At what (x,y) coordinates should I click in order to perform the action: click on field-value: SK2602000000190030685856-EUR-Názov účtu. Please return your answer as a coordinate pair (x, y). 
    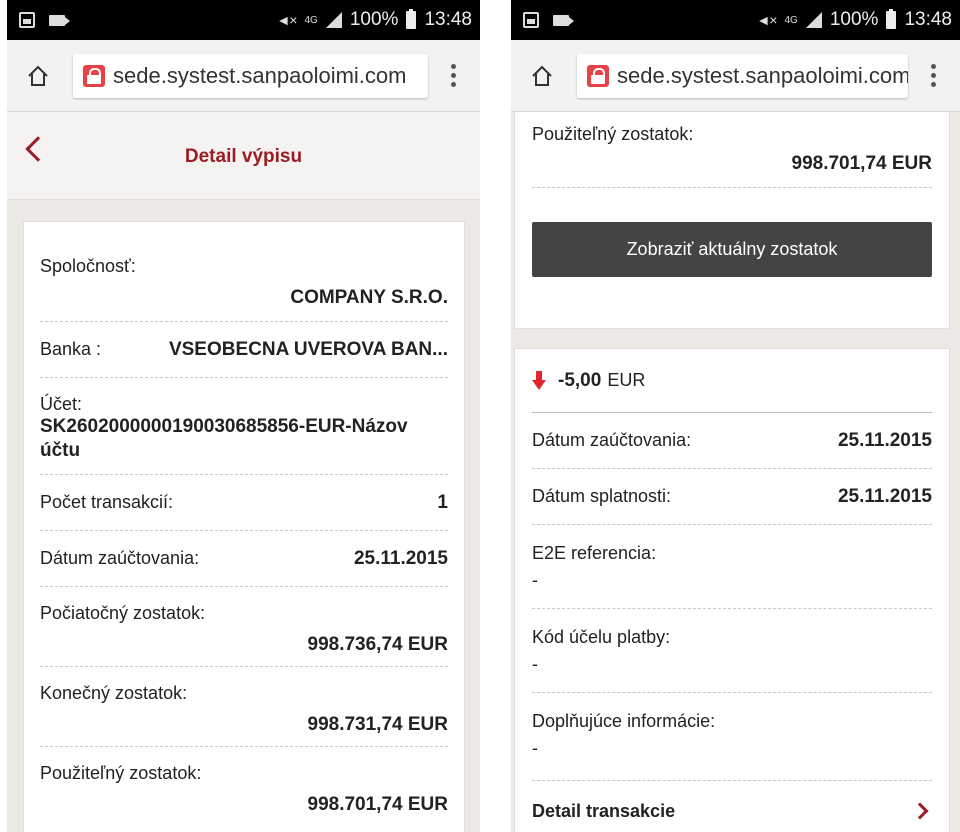
    Looking at the image, I should click on (224, 438).